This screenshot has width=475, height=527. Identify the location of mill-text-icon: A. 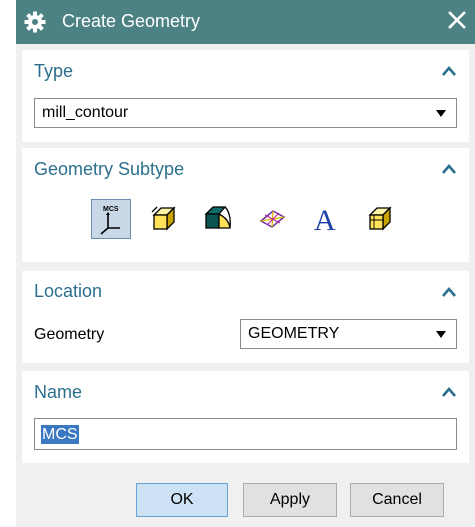
(325, 219).